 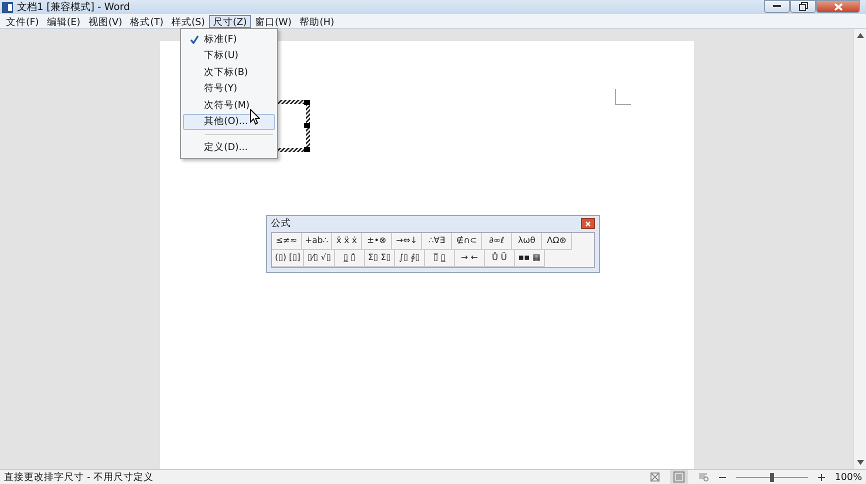 I want to click on corner-mark, so click(x=623, y=97).